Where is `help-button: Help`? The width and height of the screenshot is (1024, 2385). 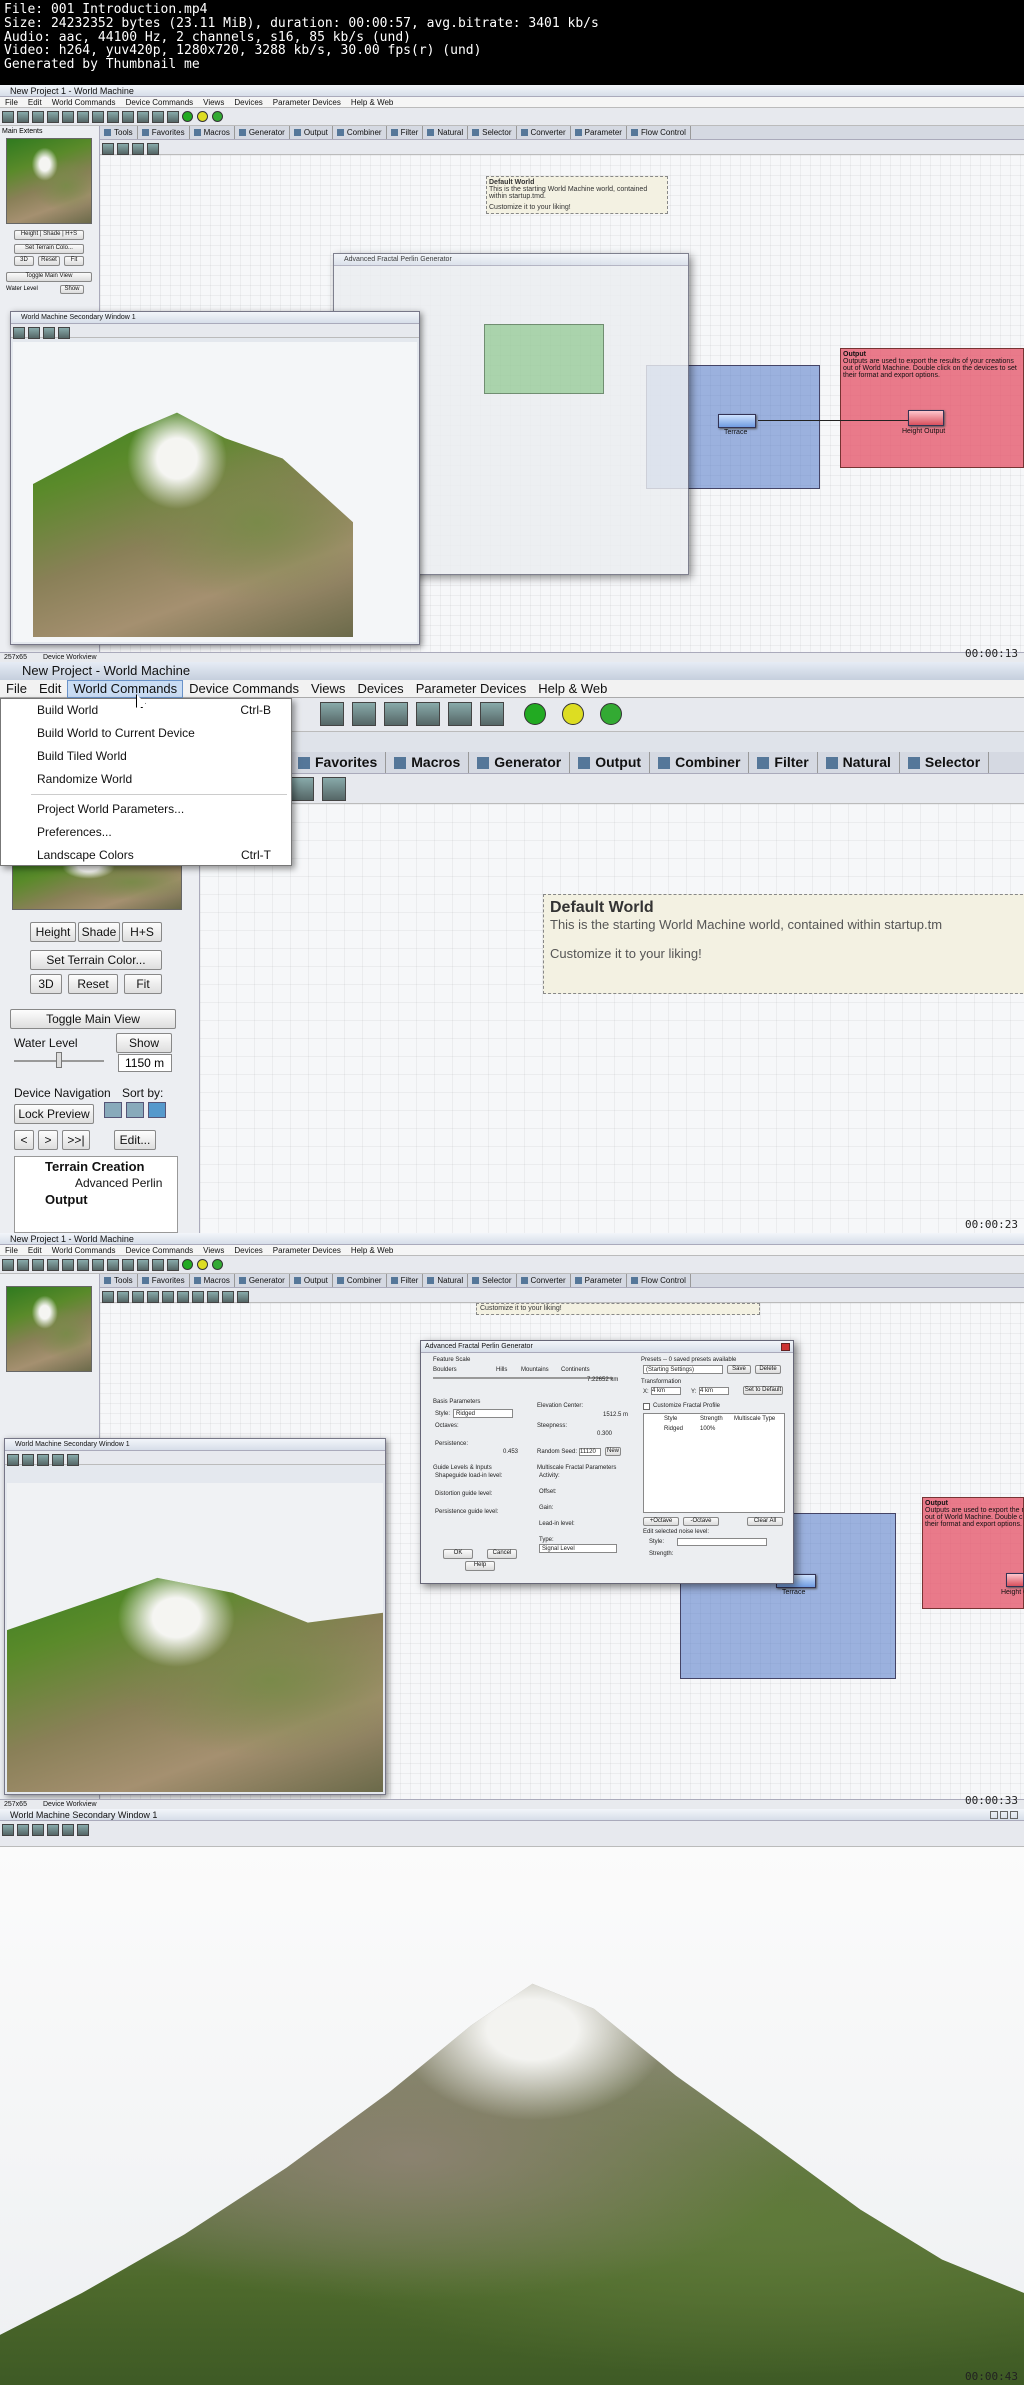
help-button: Help is located at coordinates (480, 1566).